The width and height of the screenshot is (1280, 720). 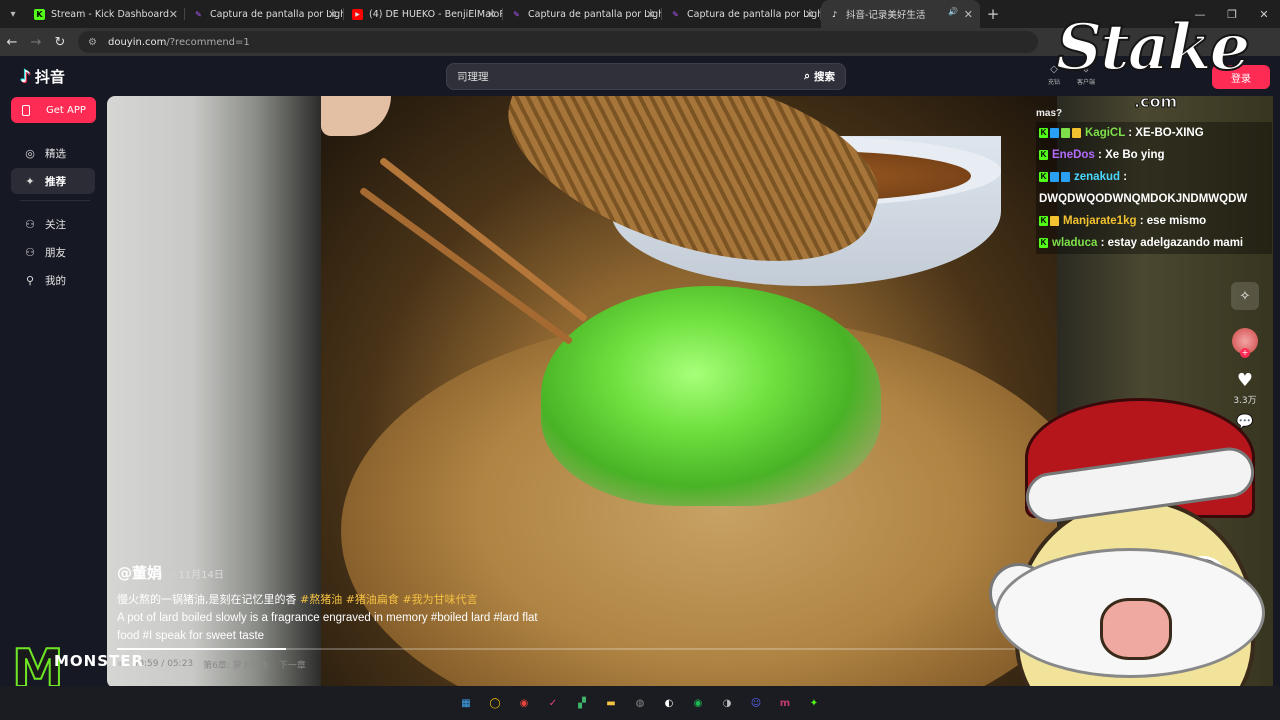 I want to click on chat-username: EneDos, so click(x=1073, y=155).